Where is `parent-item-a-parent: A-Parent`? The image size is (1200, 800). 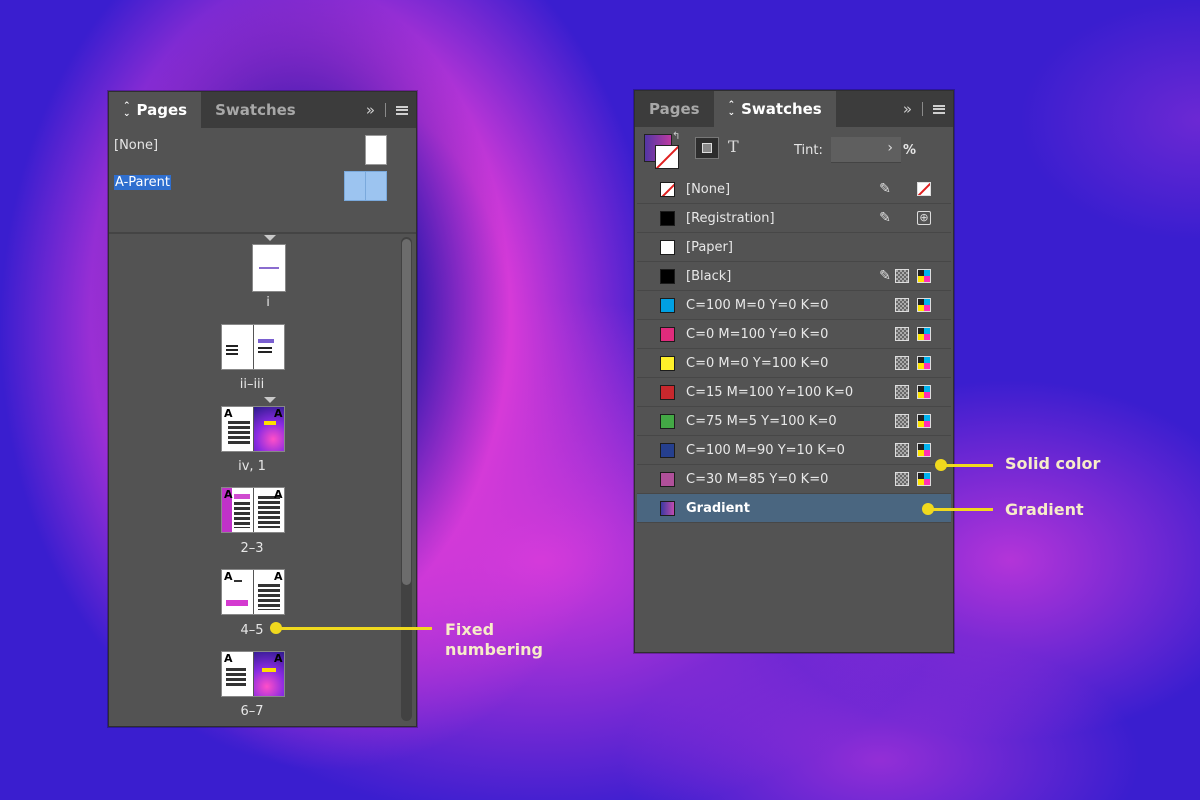 parent-item-a-parent: A-Parent is located at coordinates (142, 182).